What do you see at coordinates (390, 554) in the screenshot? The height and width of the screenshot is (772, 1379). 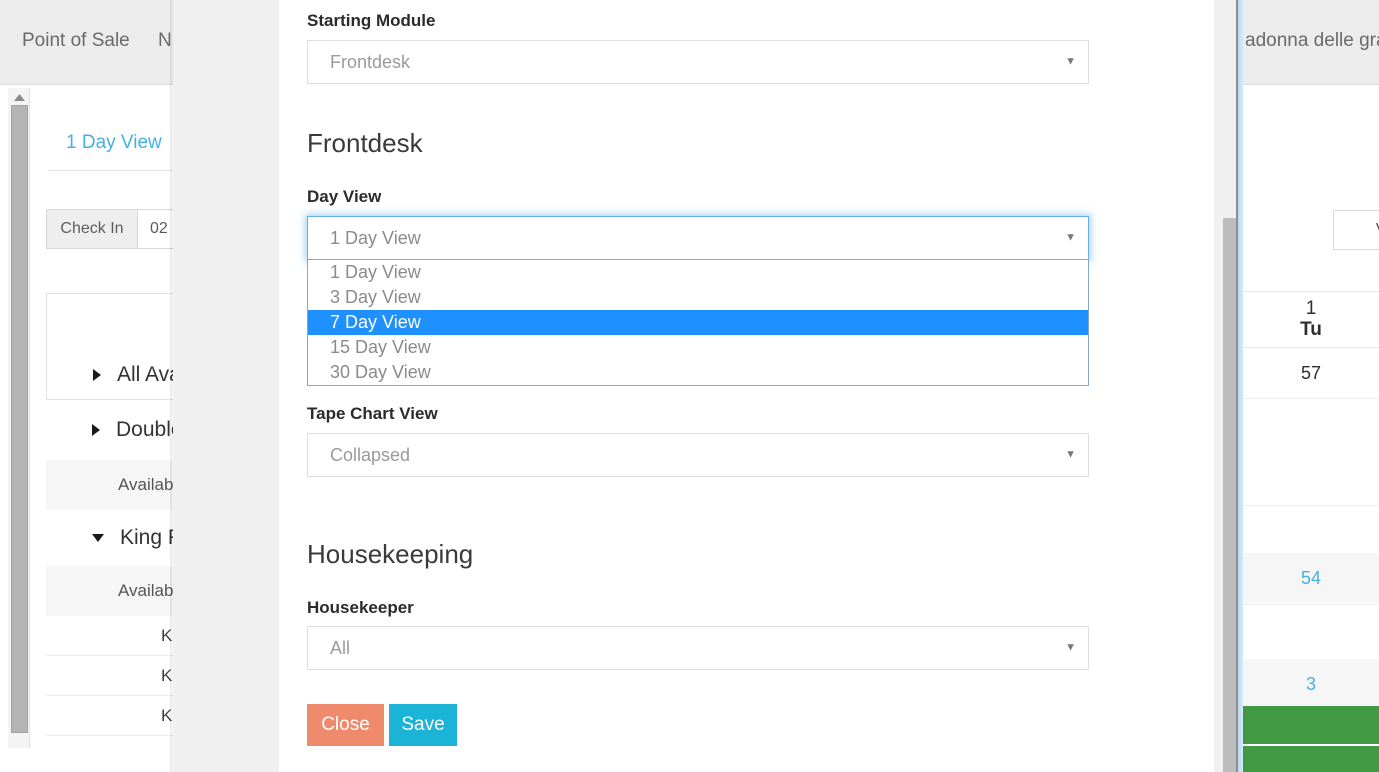 I see `housekeeping-section-title: Housekeeping` at bounding box center [390, 554].